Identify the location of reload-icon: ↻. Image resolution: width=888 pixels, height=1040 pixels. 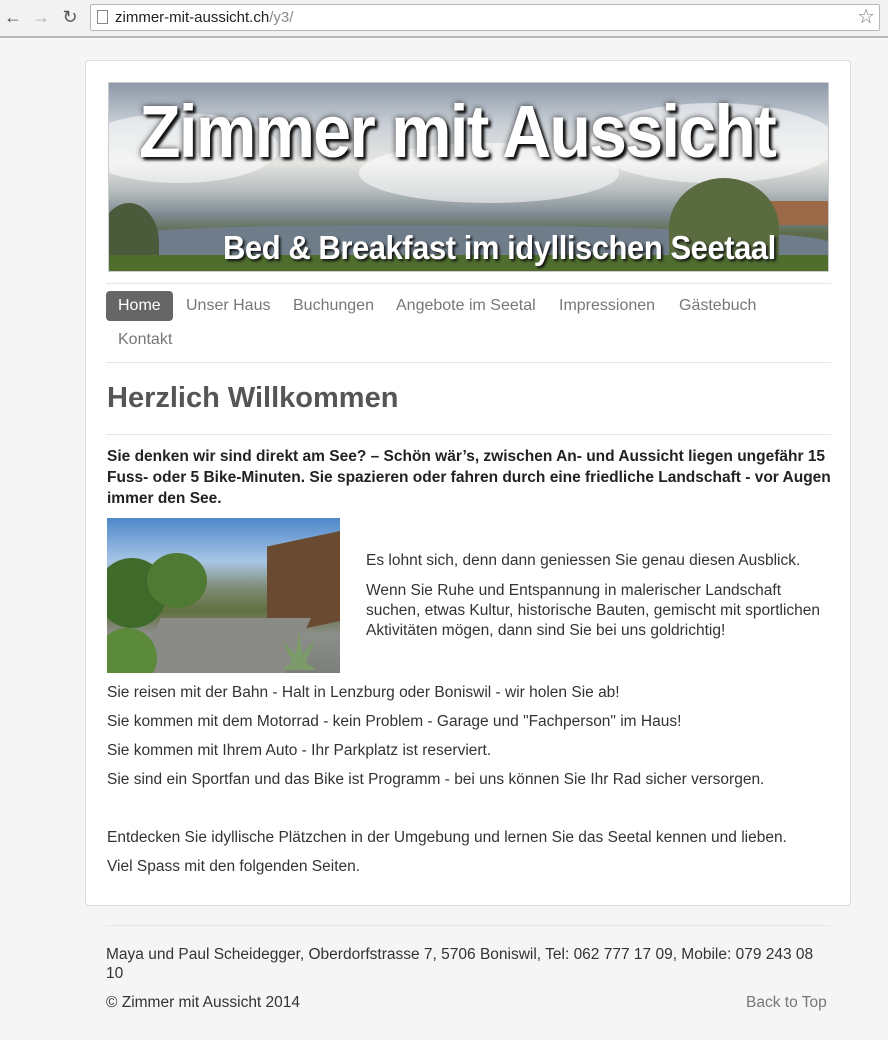
(70, 17).